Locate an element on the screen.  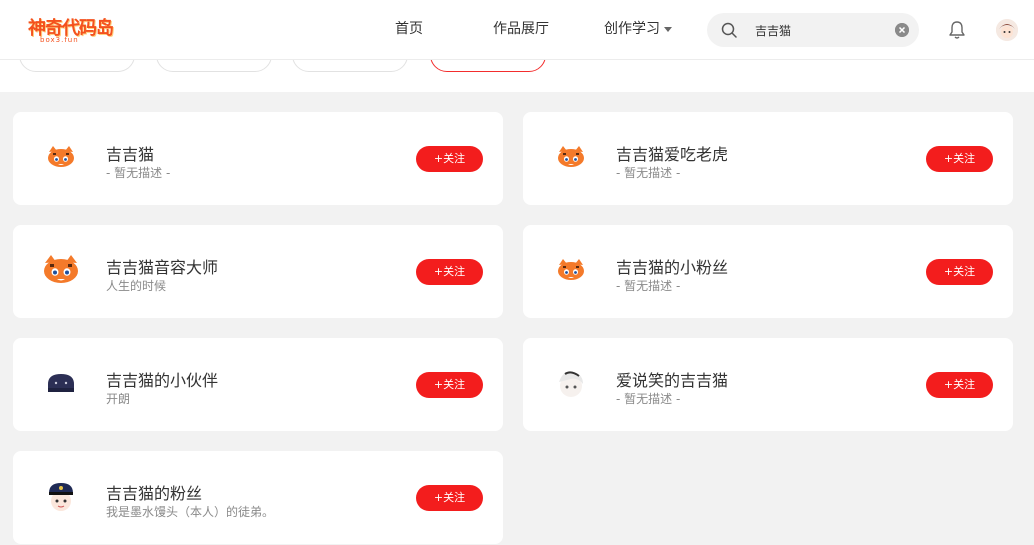
user-avatar-image is located at coordinates (1007, 30).